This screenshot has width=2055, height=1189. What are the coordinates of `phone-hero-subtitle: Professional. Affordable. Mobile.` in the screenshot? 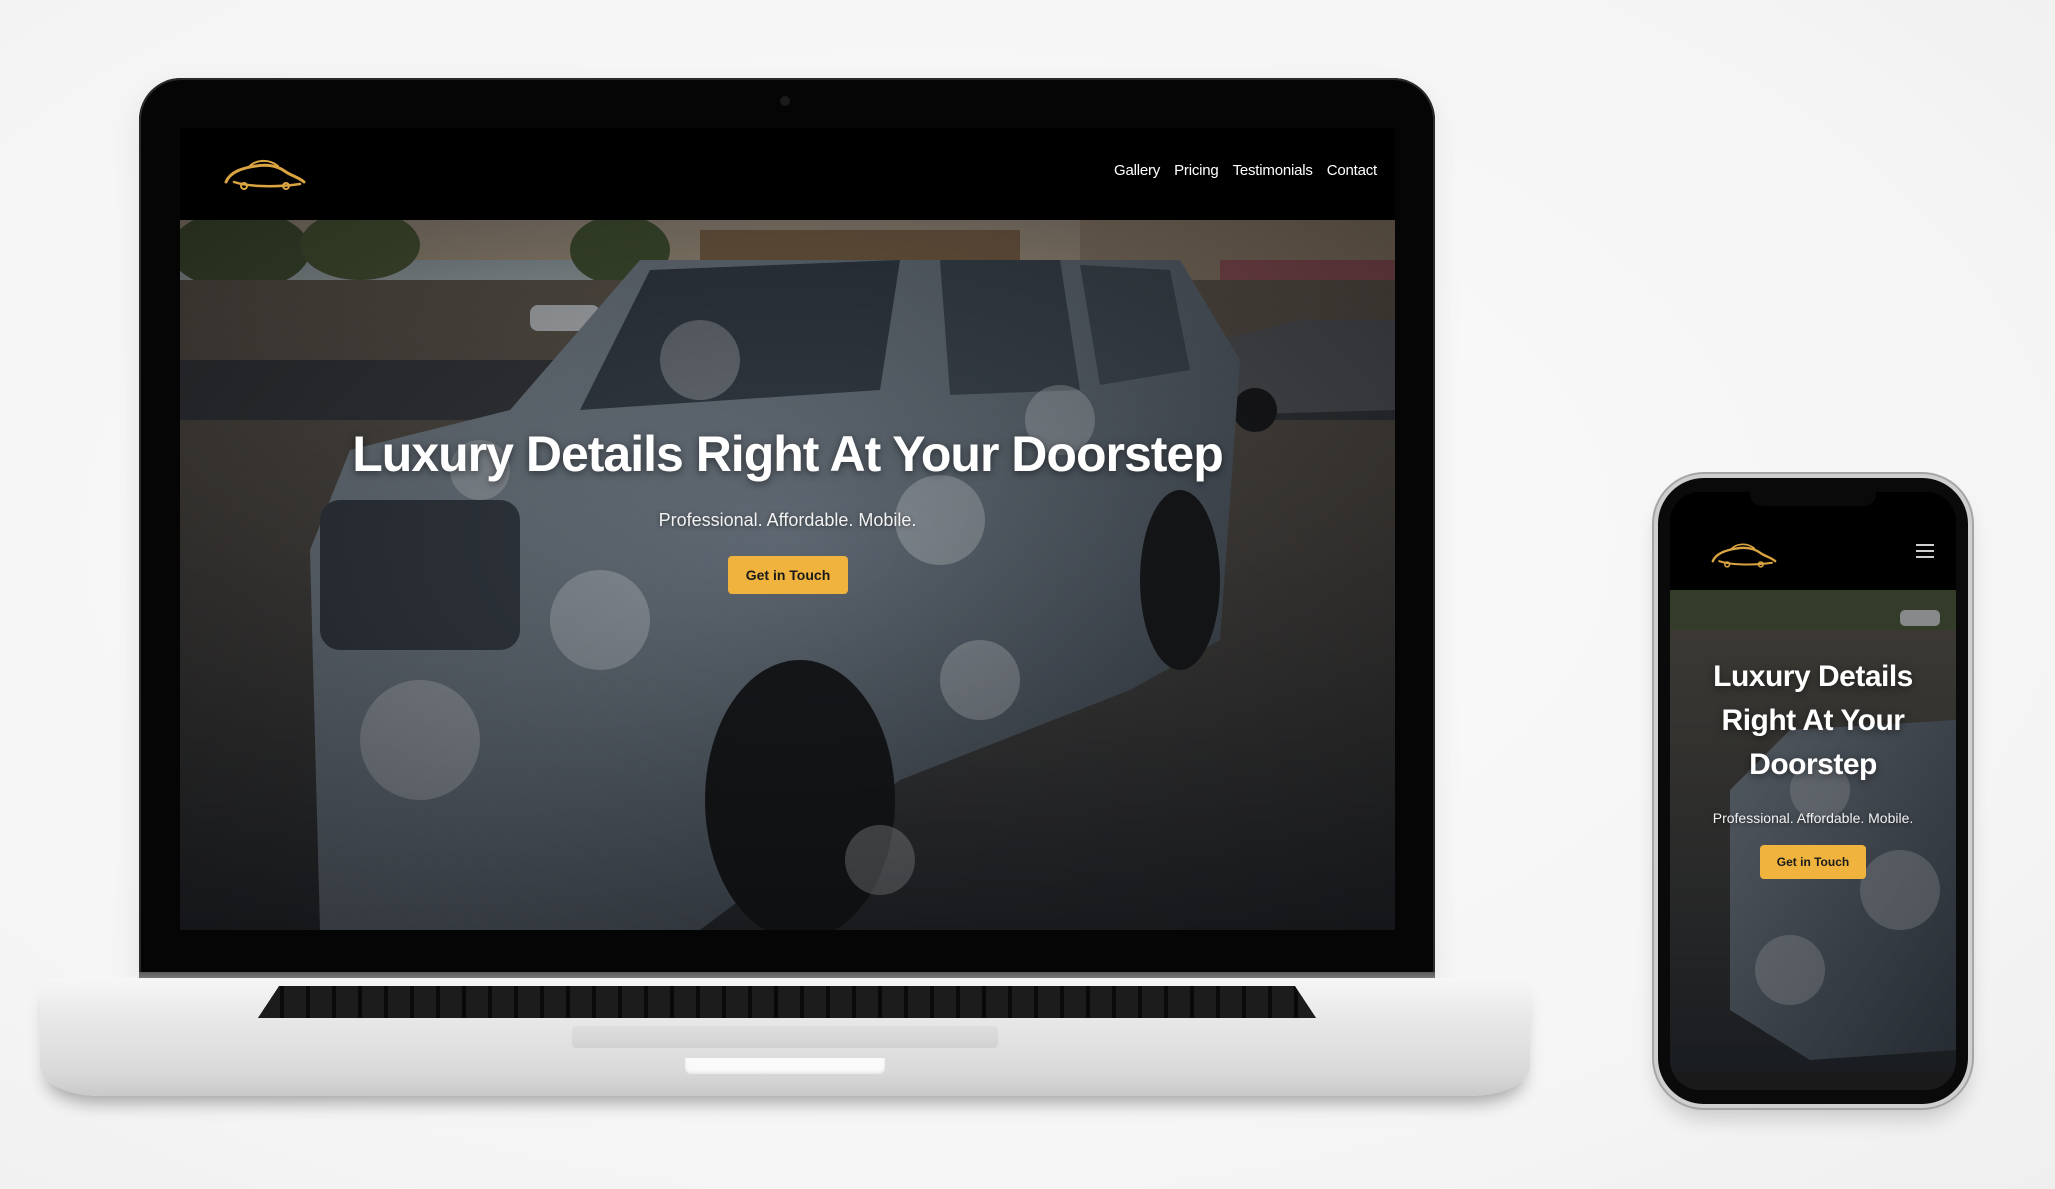 It's located at (1813, 818).